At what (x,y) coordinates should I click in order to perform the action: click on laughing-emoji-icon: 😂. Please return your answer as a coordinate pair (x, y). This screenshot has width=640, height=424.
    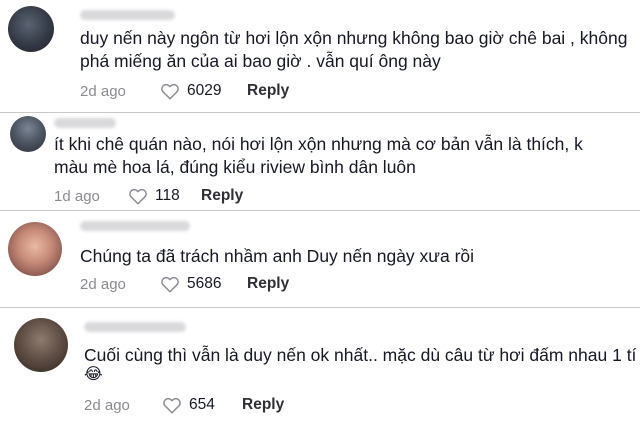
    Looking at the image, I should click on (93, 374).